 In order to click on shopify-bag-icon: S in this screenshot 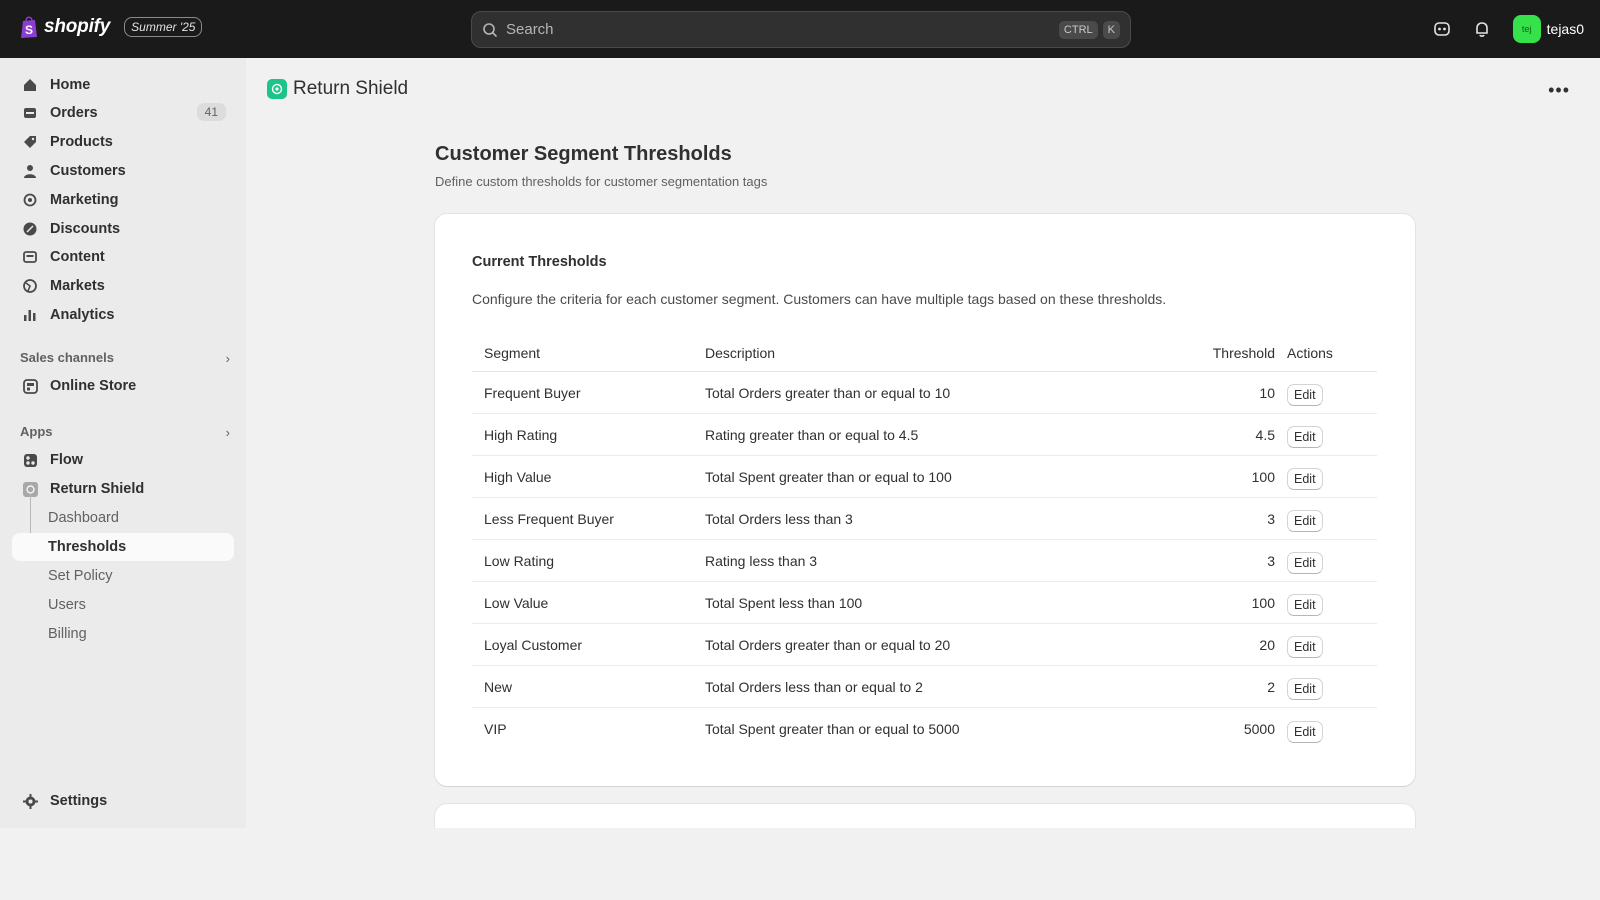, I will do `click(29, 27)`.